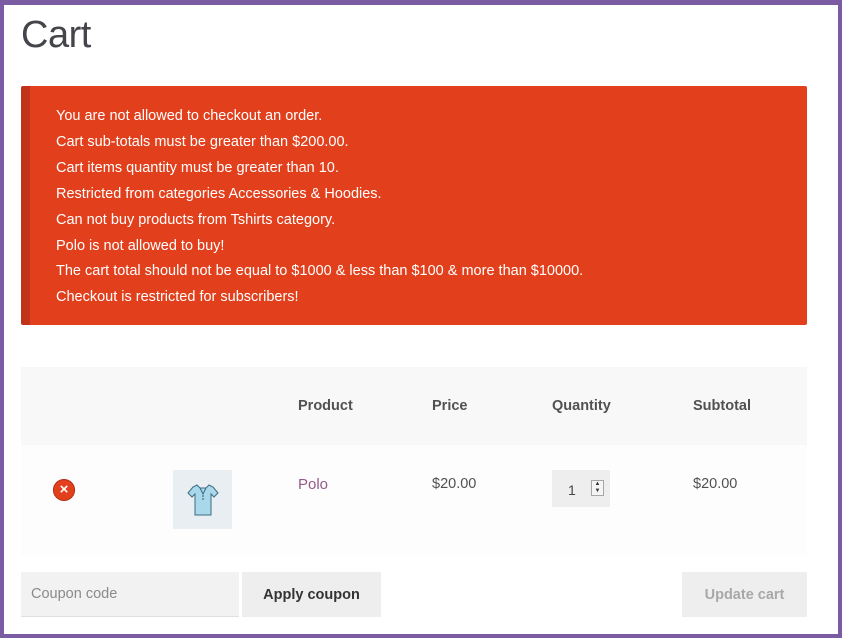  Describe the element at coordinates (581, 406) in the screenshot. I see `header-quantity: Quantity` at that location.